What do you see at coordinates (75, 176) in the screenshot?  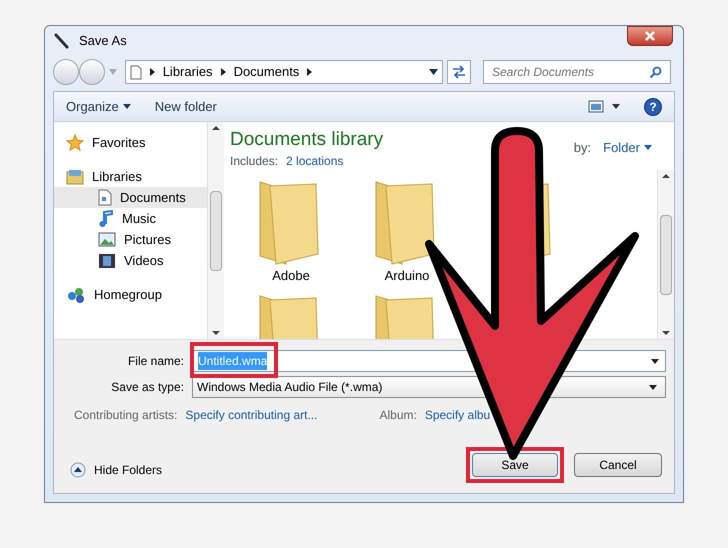 I see `library-icon` at bounding box center [75, 176].